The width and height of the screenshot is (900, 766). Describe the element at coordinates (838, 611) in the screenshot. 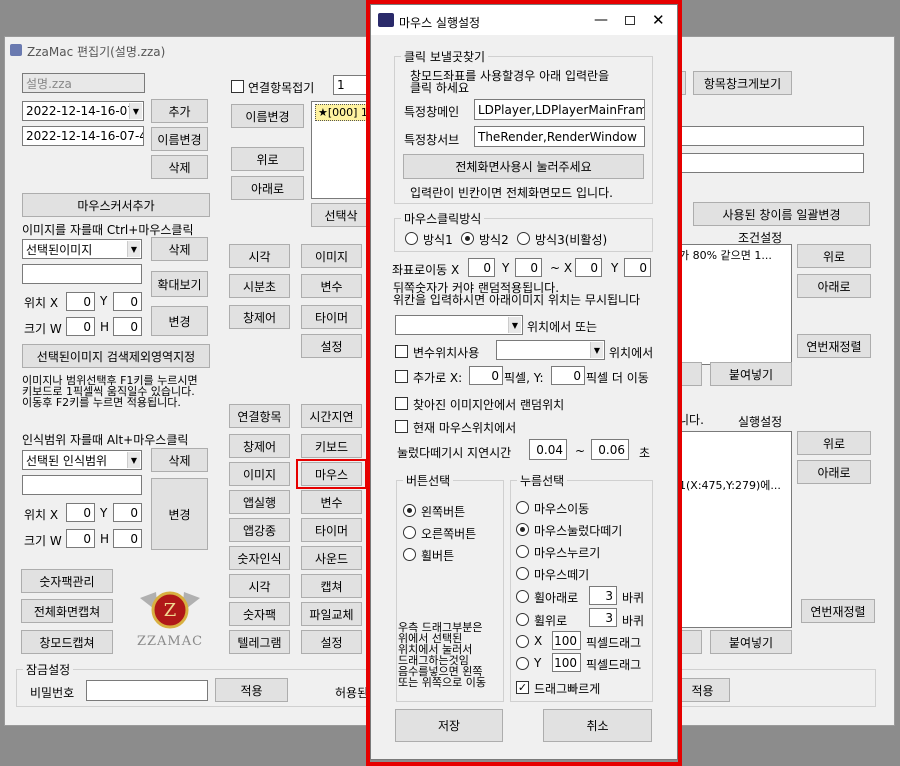

I see `exec-renumber-button: 연번재정렬` at that location.